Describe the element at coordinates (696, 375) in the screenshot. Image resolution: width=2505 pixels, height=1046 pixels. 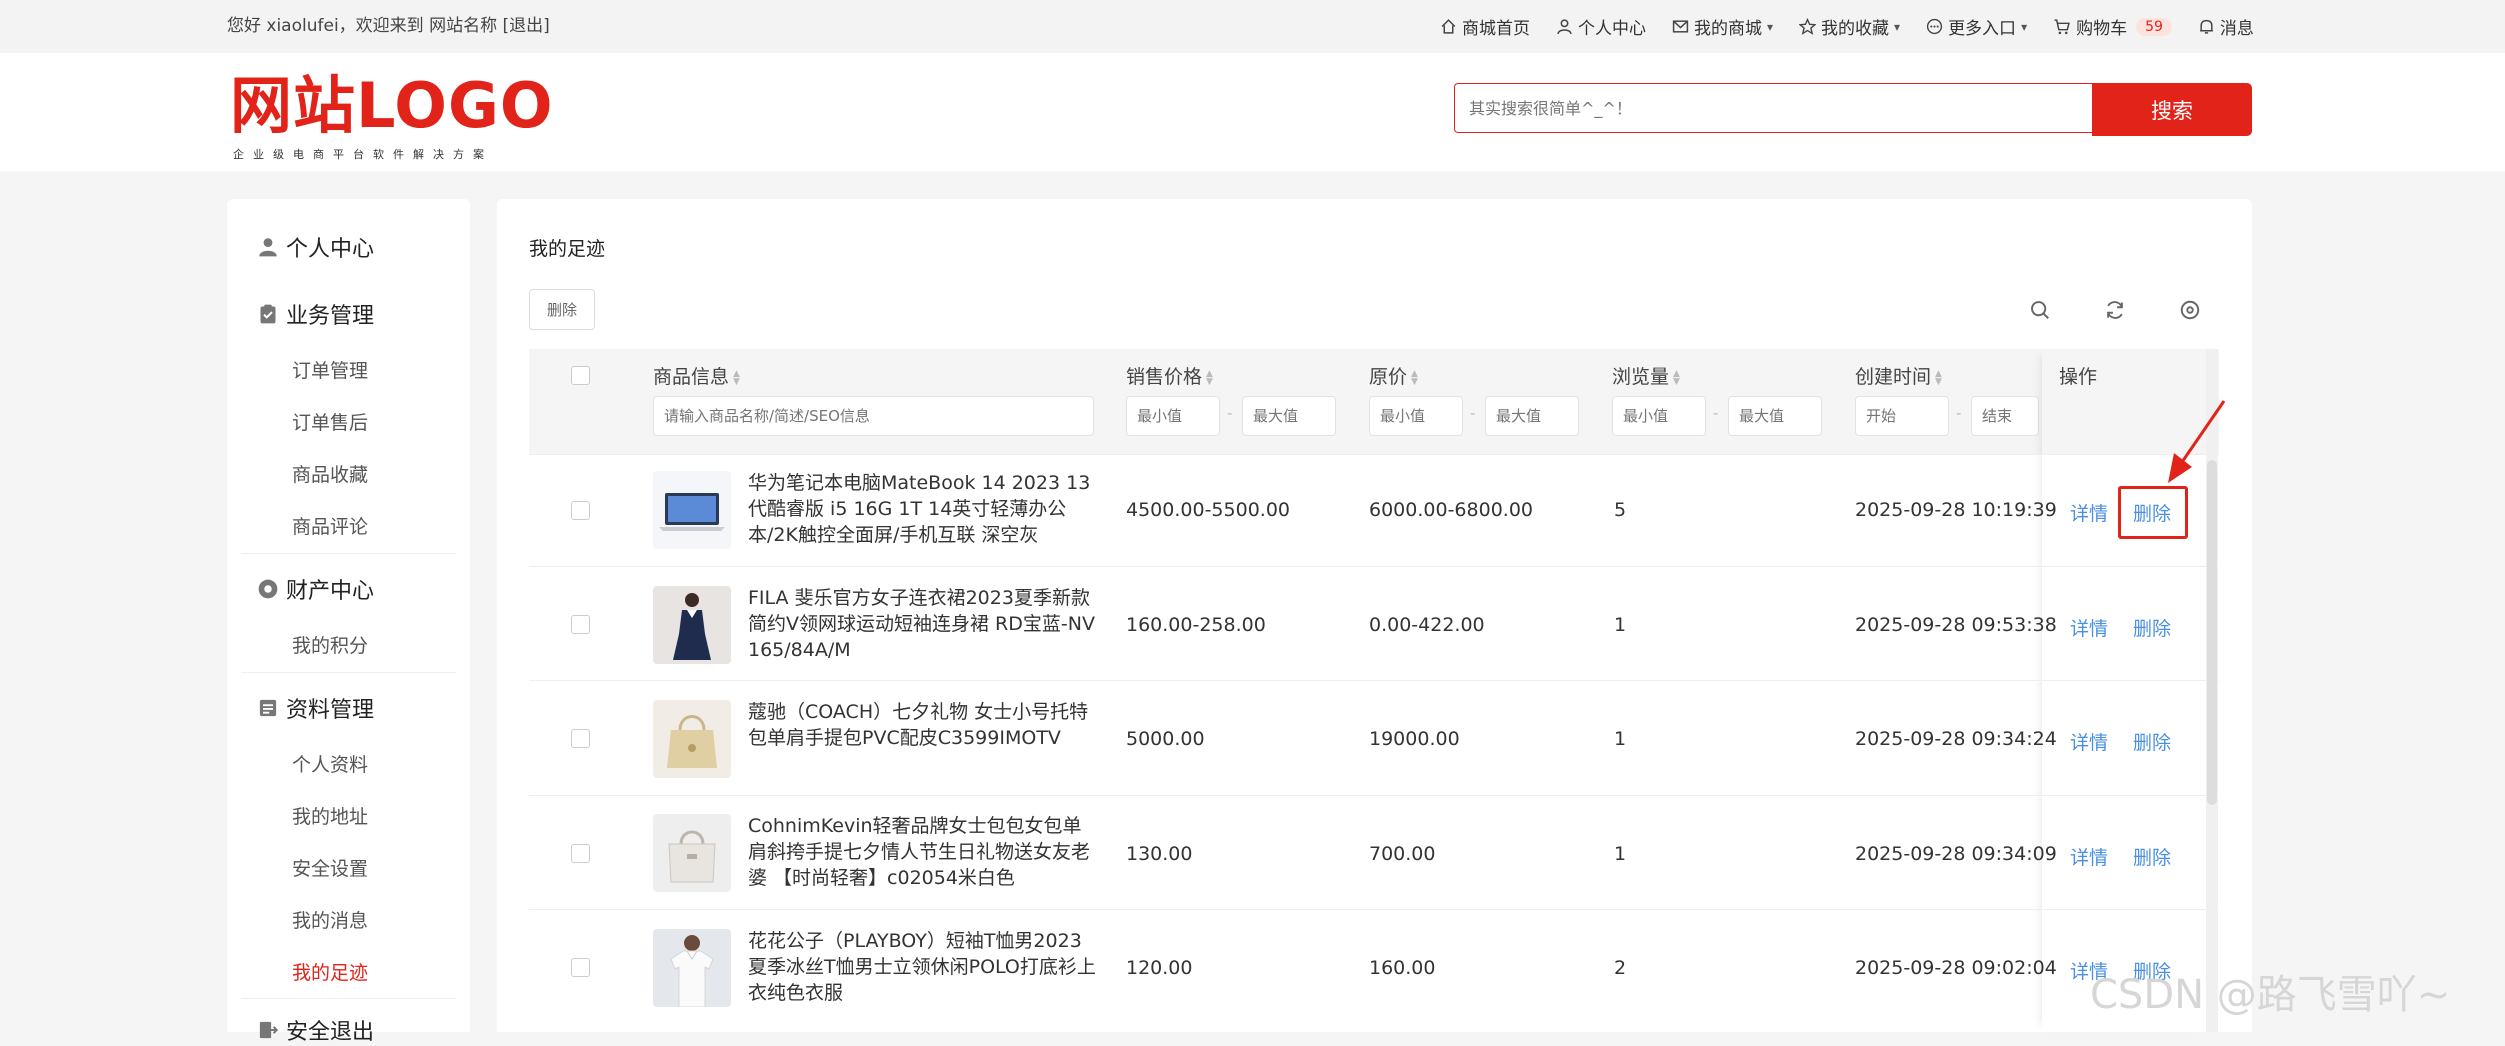
I see `column-header-goods: 商品信息 ▲ ▼` at that location.